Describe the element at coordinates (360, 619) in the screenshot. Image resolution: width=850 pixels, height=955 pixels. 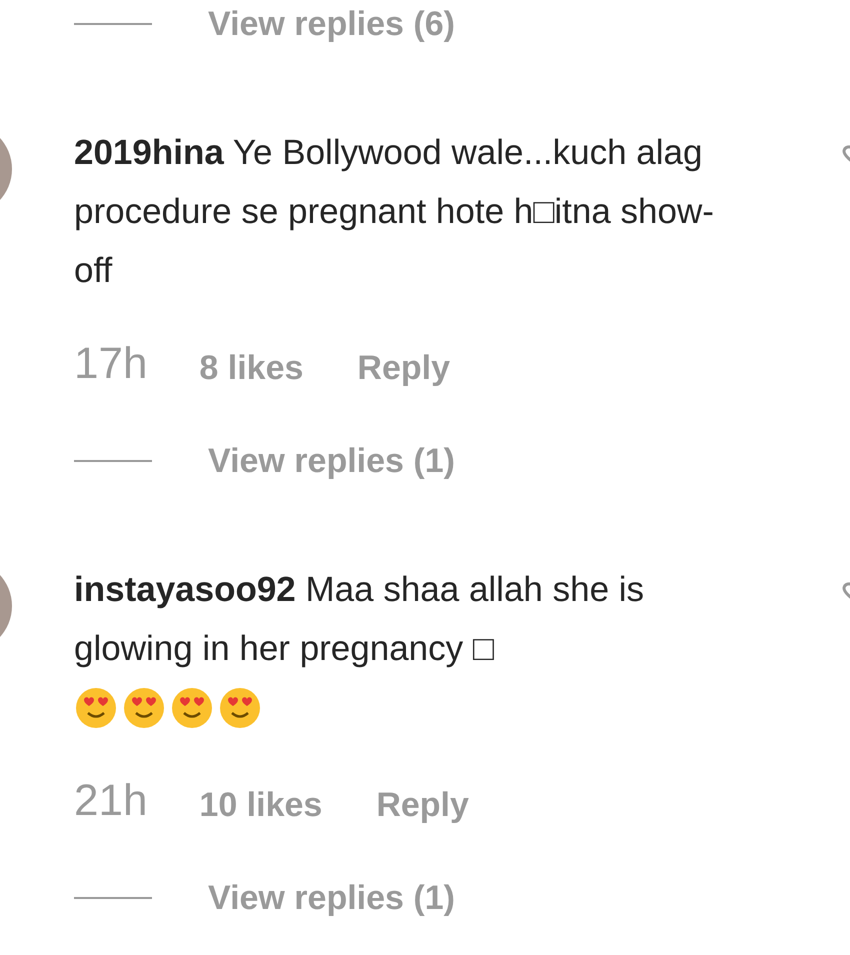
I see `comment-text: instayasoo92 Maa shaa allah she is glowing in her pregnancy □` at that location.